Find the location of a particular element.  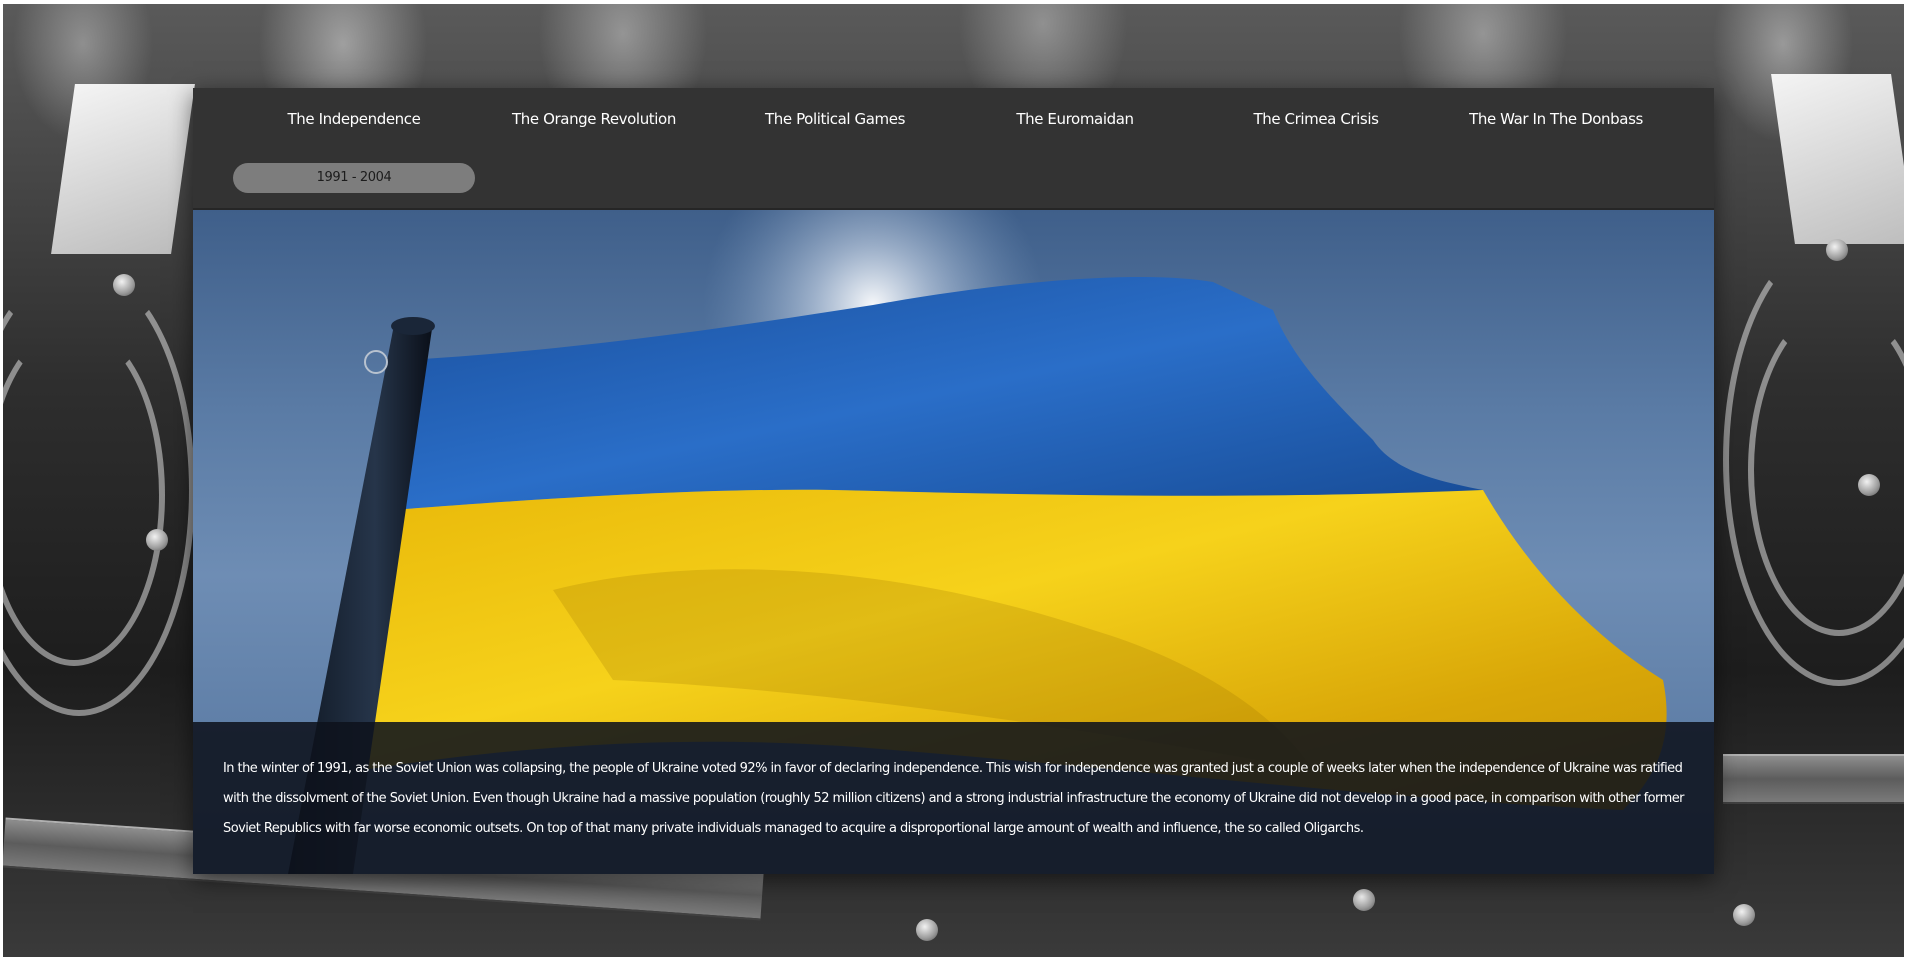

shirt-collar-right is located at coordinates (1837, 159).